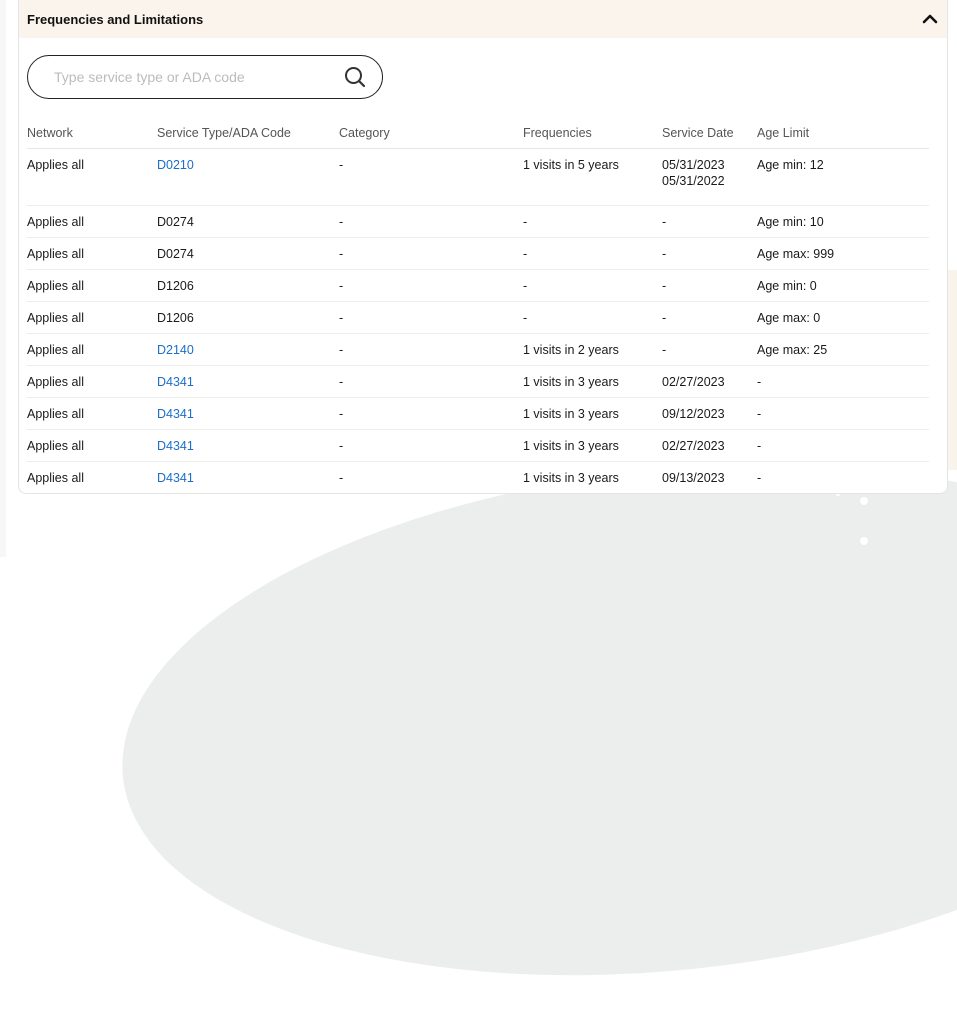  What do you see at coordinates (175, 350) in the screenshot?
I see `service-code-link: D2140` at bounding box center [175, 350].